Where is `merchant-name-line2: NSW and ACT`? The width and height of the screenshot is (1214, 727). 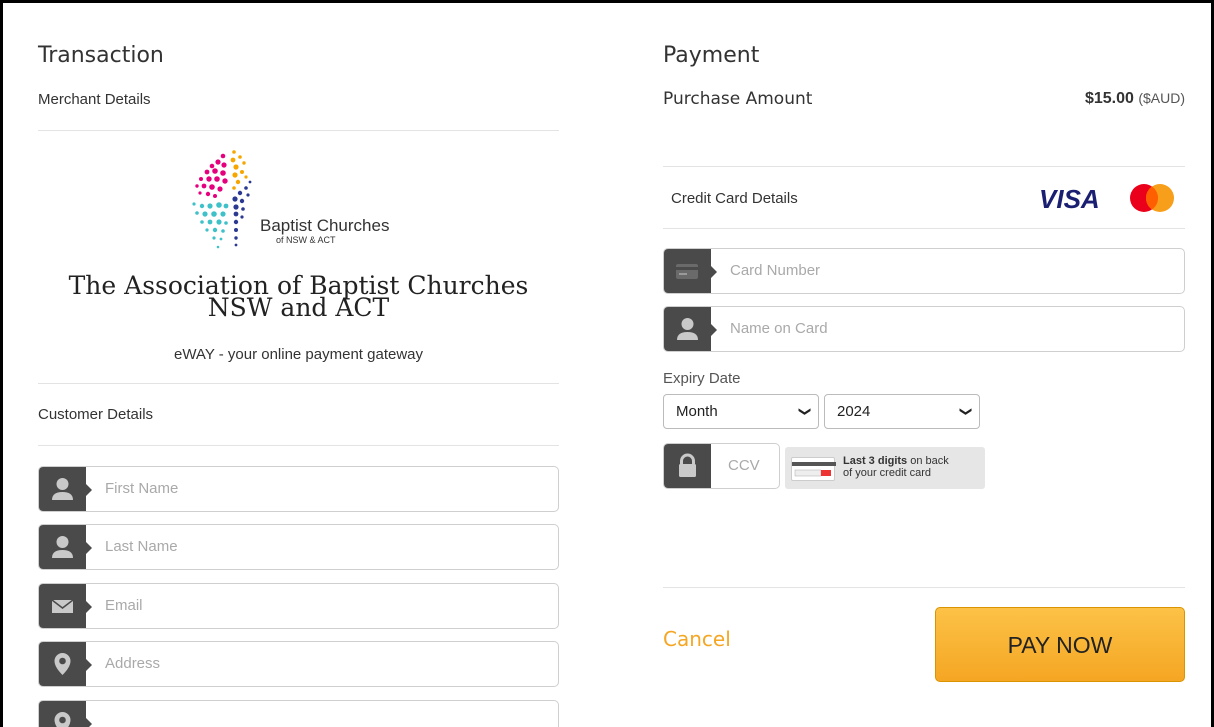
merchant-name-line2: NSW and ACT is located at coordinates (298, 307).